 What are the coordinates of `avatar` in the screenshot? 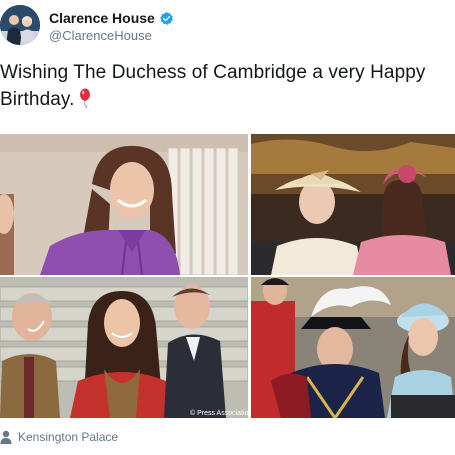 It's located at (20, 25).